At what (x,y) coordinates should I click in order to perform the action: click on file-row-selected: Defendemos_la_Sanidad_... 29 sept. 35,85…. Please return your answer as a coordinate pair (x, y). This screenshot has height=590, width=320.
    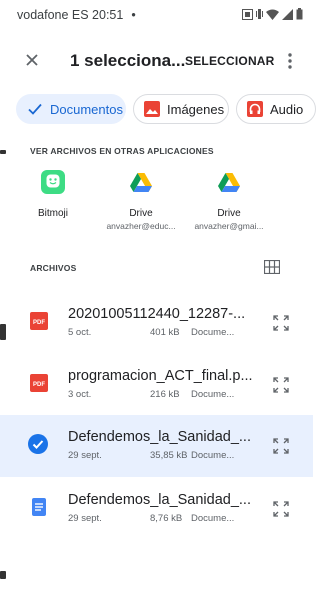
    Looking at the image, I should click on (156, 446).